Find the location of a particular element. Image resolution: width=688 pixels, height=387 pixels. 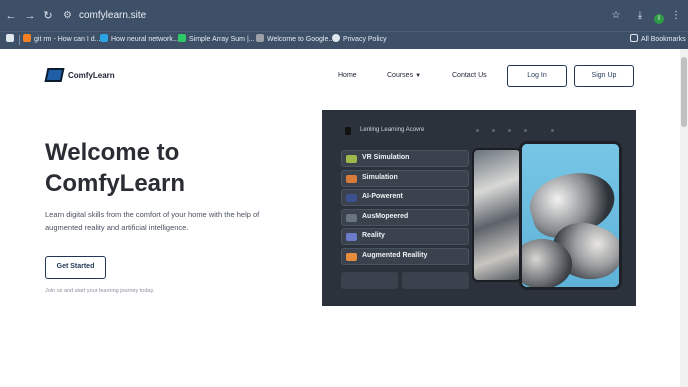

brand-name: ComfyLearn is located at coordinates (91, 75).